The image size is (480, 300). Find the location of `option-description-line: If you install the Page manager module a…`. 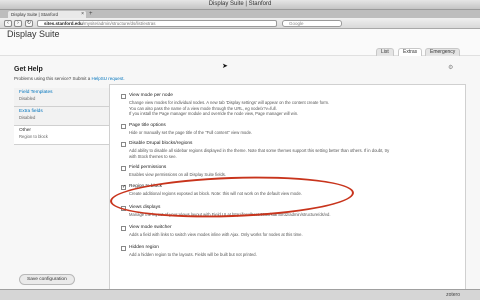

option-description-line: If you install the Page manager module a… is located at coordinates (214, 113).